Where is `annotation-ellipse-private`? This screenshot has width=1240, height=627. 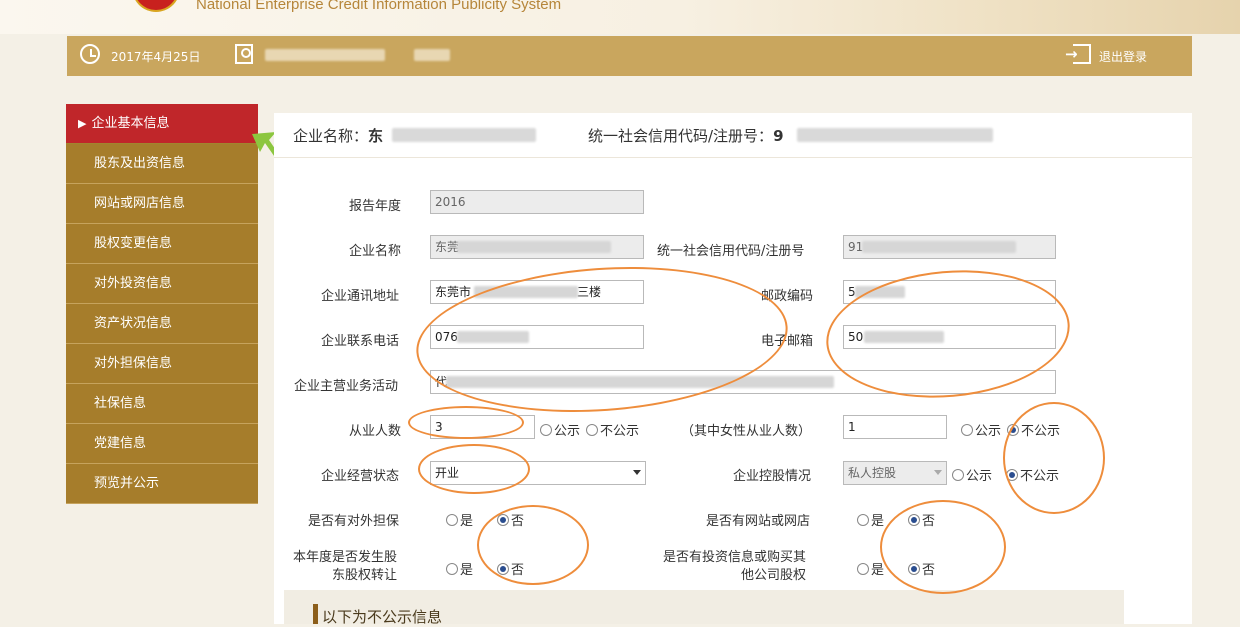
annotation-ellipse-private is located at coordinates (1054, 458).